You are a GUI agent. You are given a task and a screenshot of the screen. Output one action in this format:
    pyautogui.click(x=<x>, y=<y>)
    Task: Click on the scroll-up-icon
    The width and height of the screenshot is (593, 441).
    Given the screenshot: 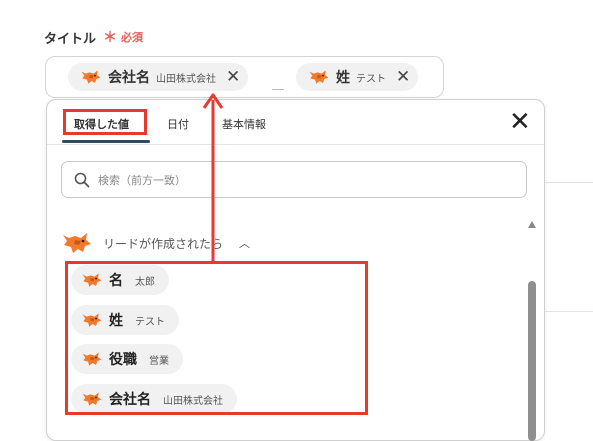 What is the action you would take?
    pyautogui.click(x=532, y=224)
    